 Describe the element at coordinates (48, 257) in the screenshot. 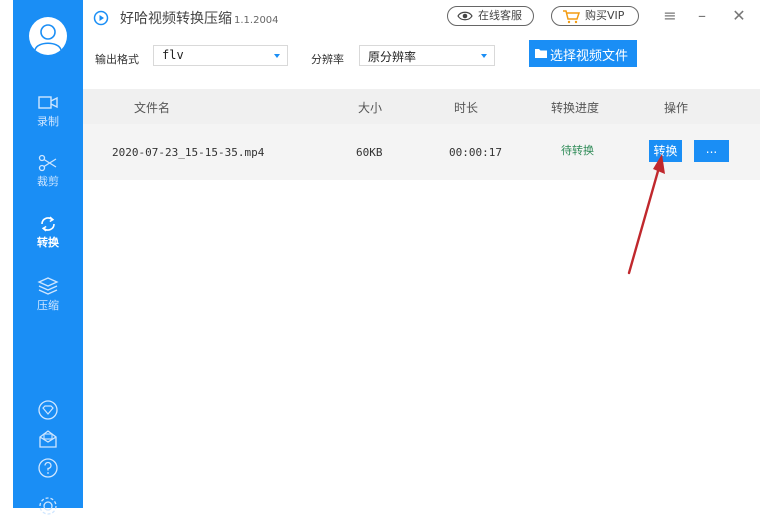

I see `sidebar: 录制 裁剪 转换 压缩` at that location.